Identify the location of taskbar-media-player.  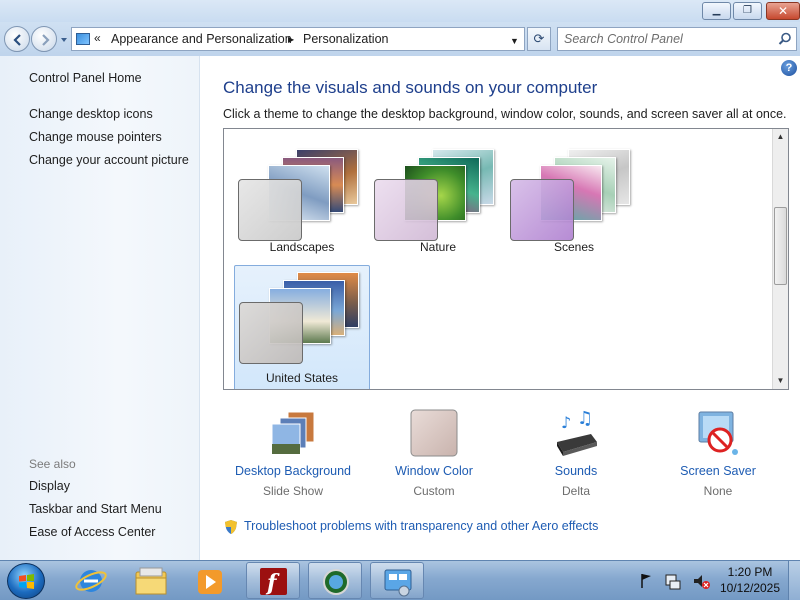
(211, 580).